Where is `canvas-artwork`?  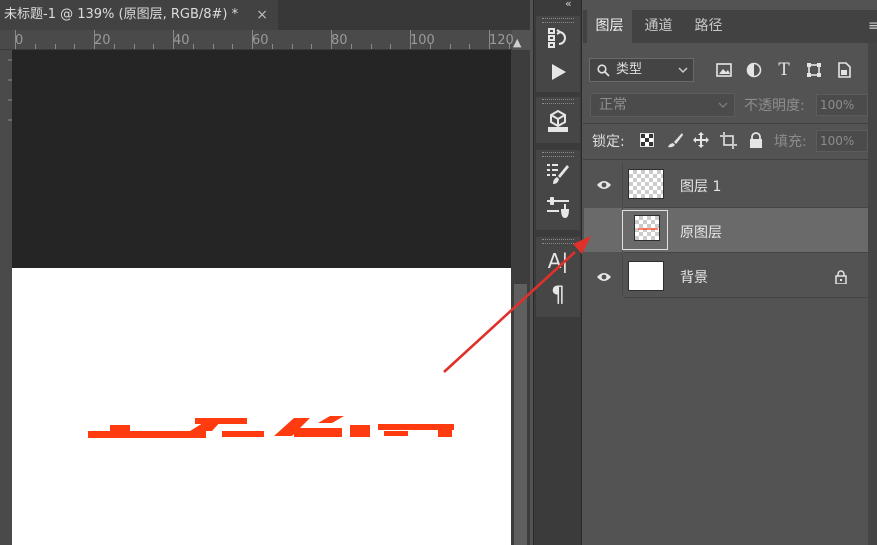
canvas-artwork is located at coordinates (271, 427).